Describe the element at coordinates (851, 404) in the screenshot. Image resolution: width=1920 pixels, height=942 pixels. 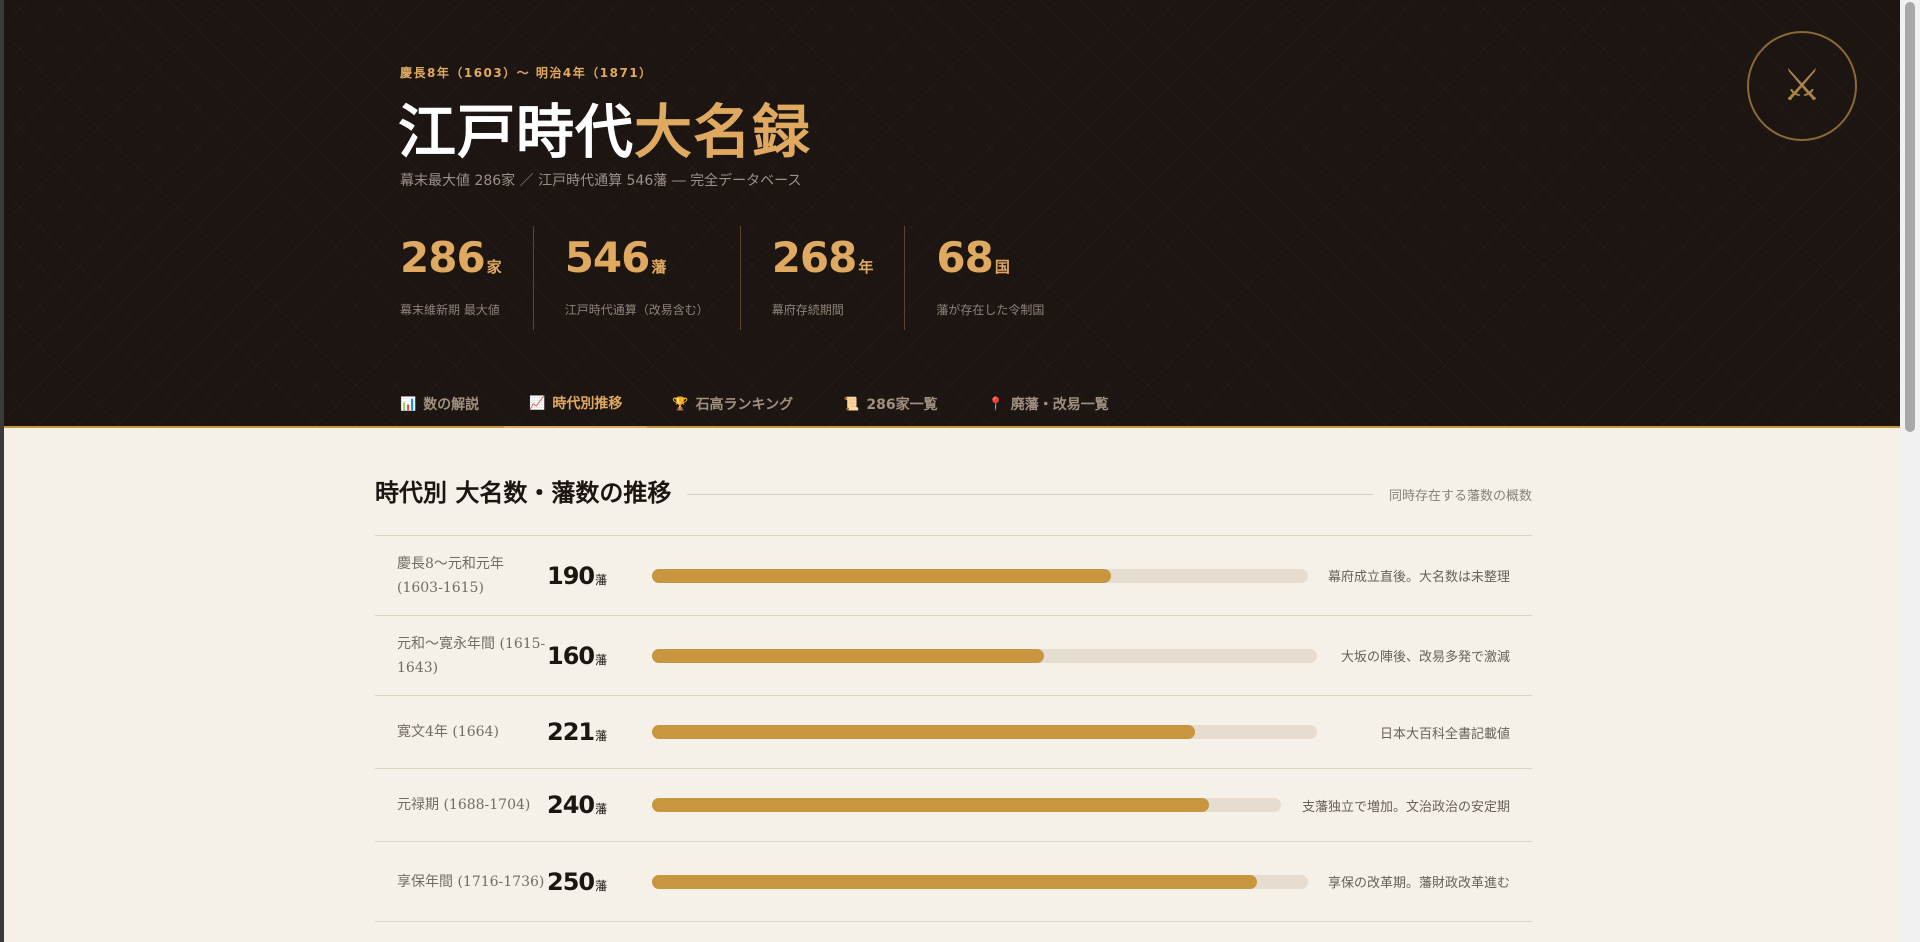
I see `scroll-icon: 📜` at that location.